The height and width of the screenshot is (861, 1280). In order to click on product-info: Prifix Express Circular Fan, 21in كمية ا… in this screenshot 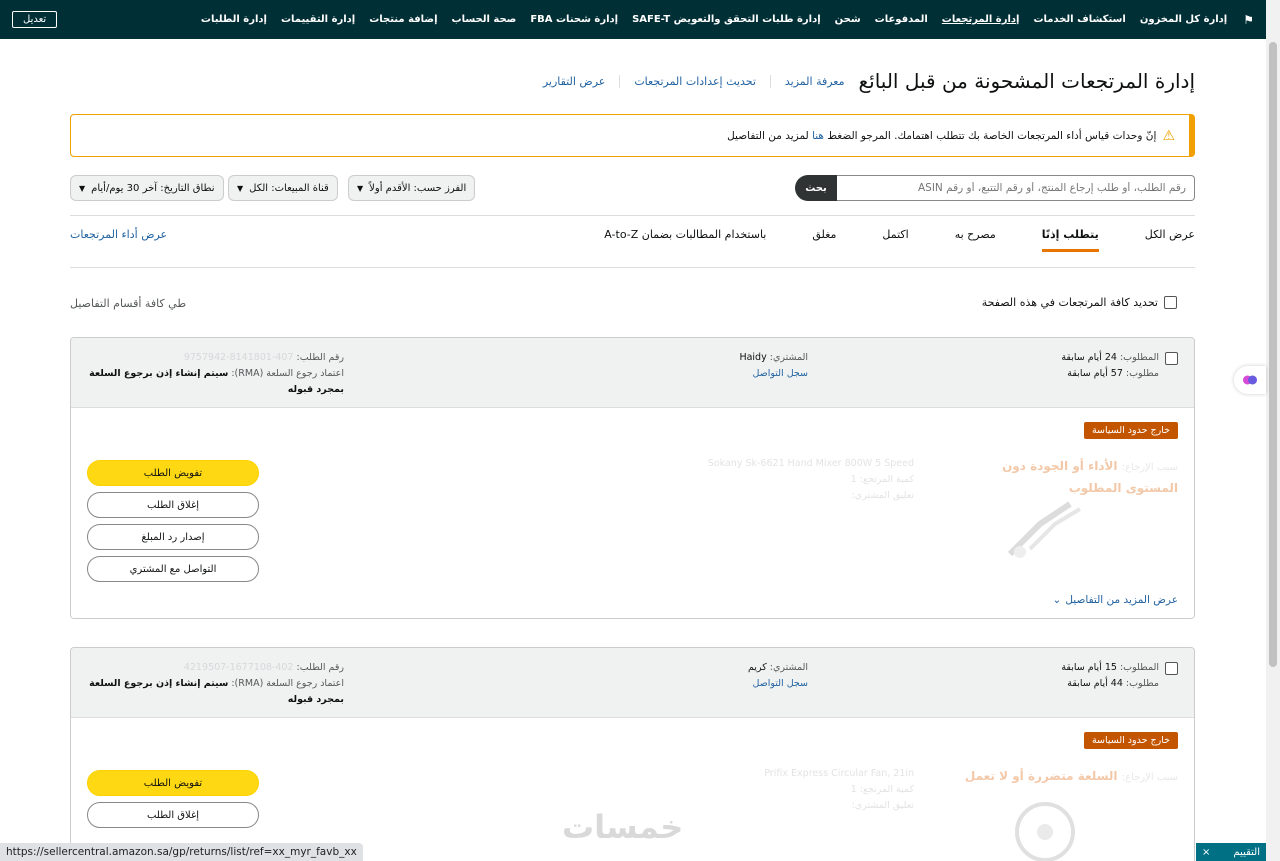, I will do `click(804, 790)`.